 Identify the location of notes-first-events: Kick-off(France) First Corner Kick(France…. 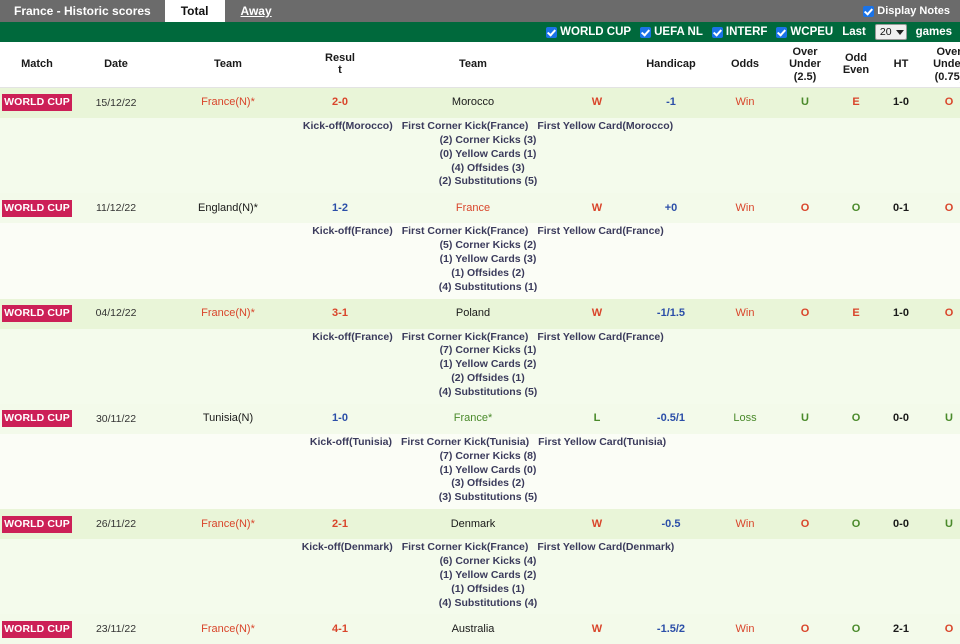
(488, 338).